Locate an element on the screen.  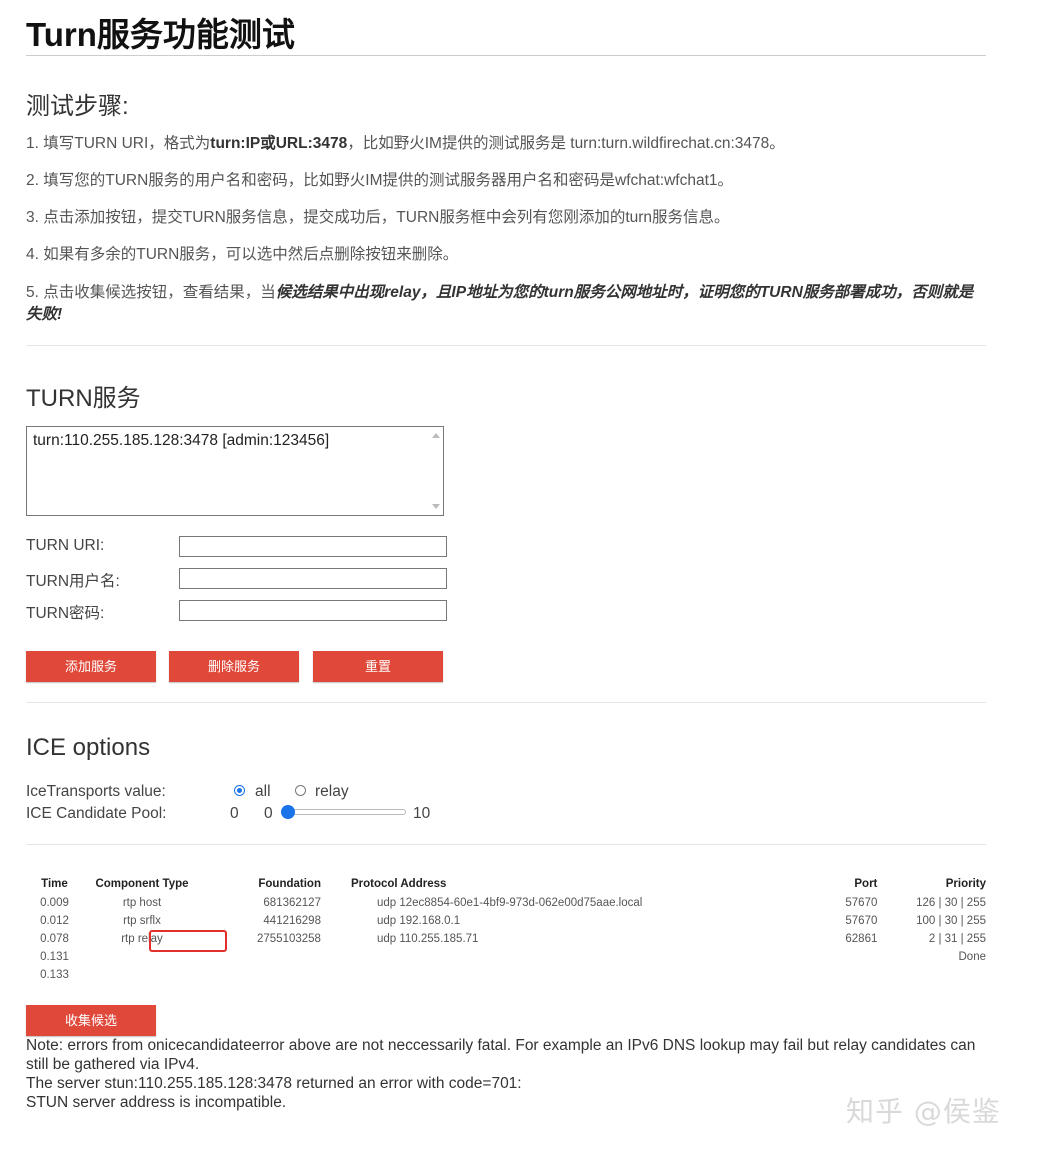
cell-foundation: 681362127 is located at coordinates (292, 903).